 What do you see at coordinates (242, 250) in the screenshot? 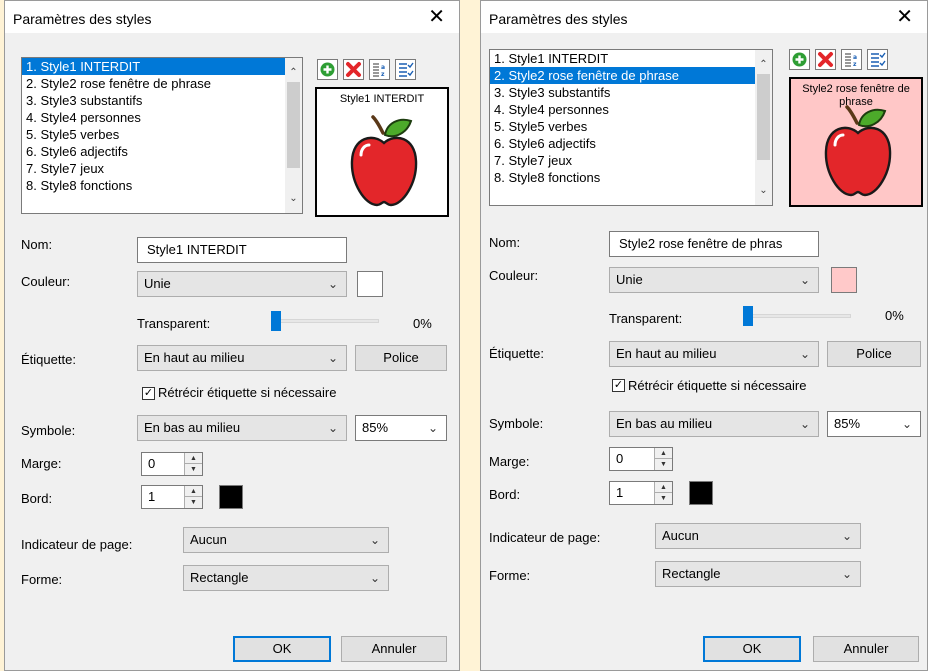
I see `nom-input: Style1 INTERDIT` at bounding box center [242, 250].